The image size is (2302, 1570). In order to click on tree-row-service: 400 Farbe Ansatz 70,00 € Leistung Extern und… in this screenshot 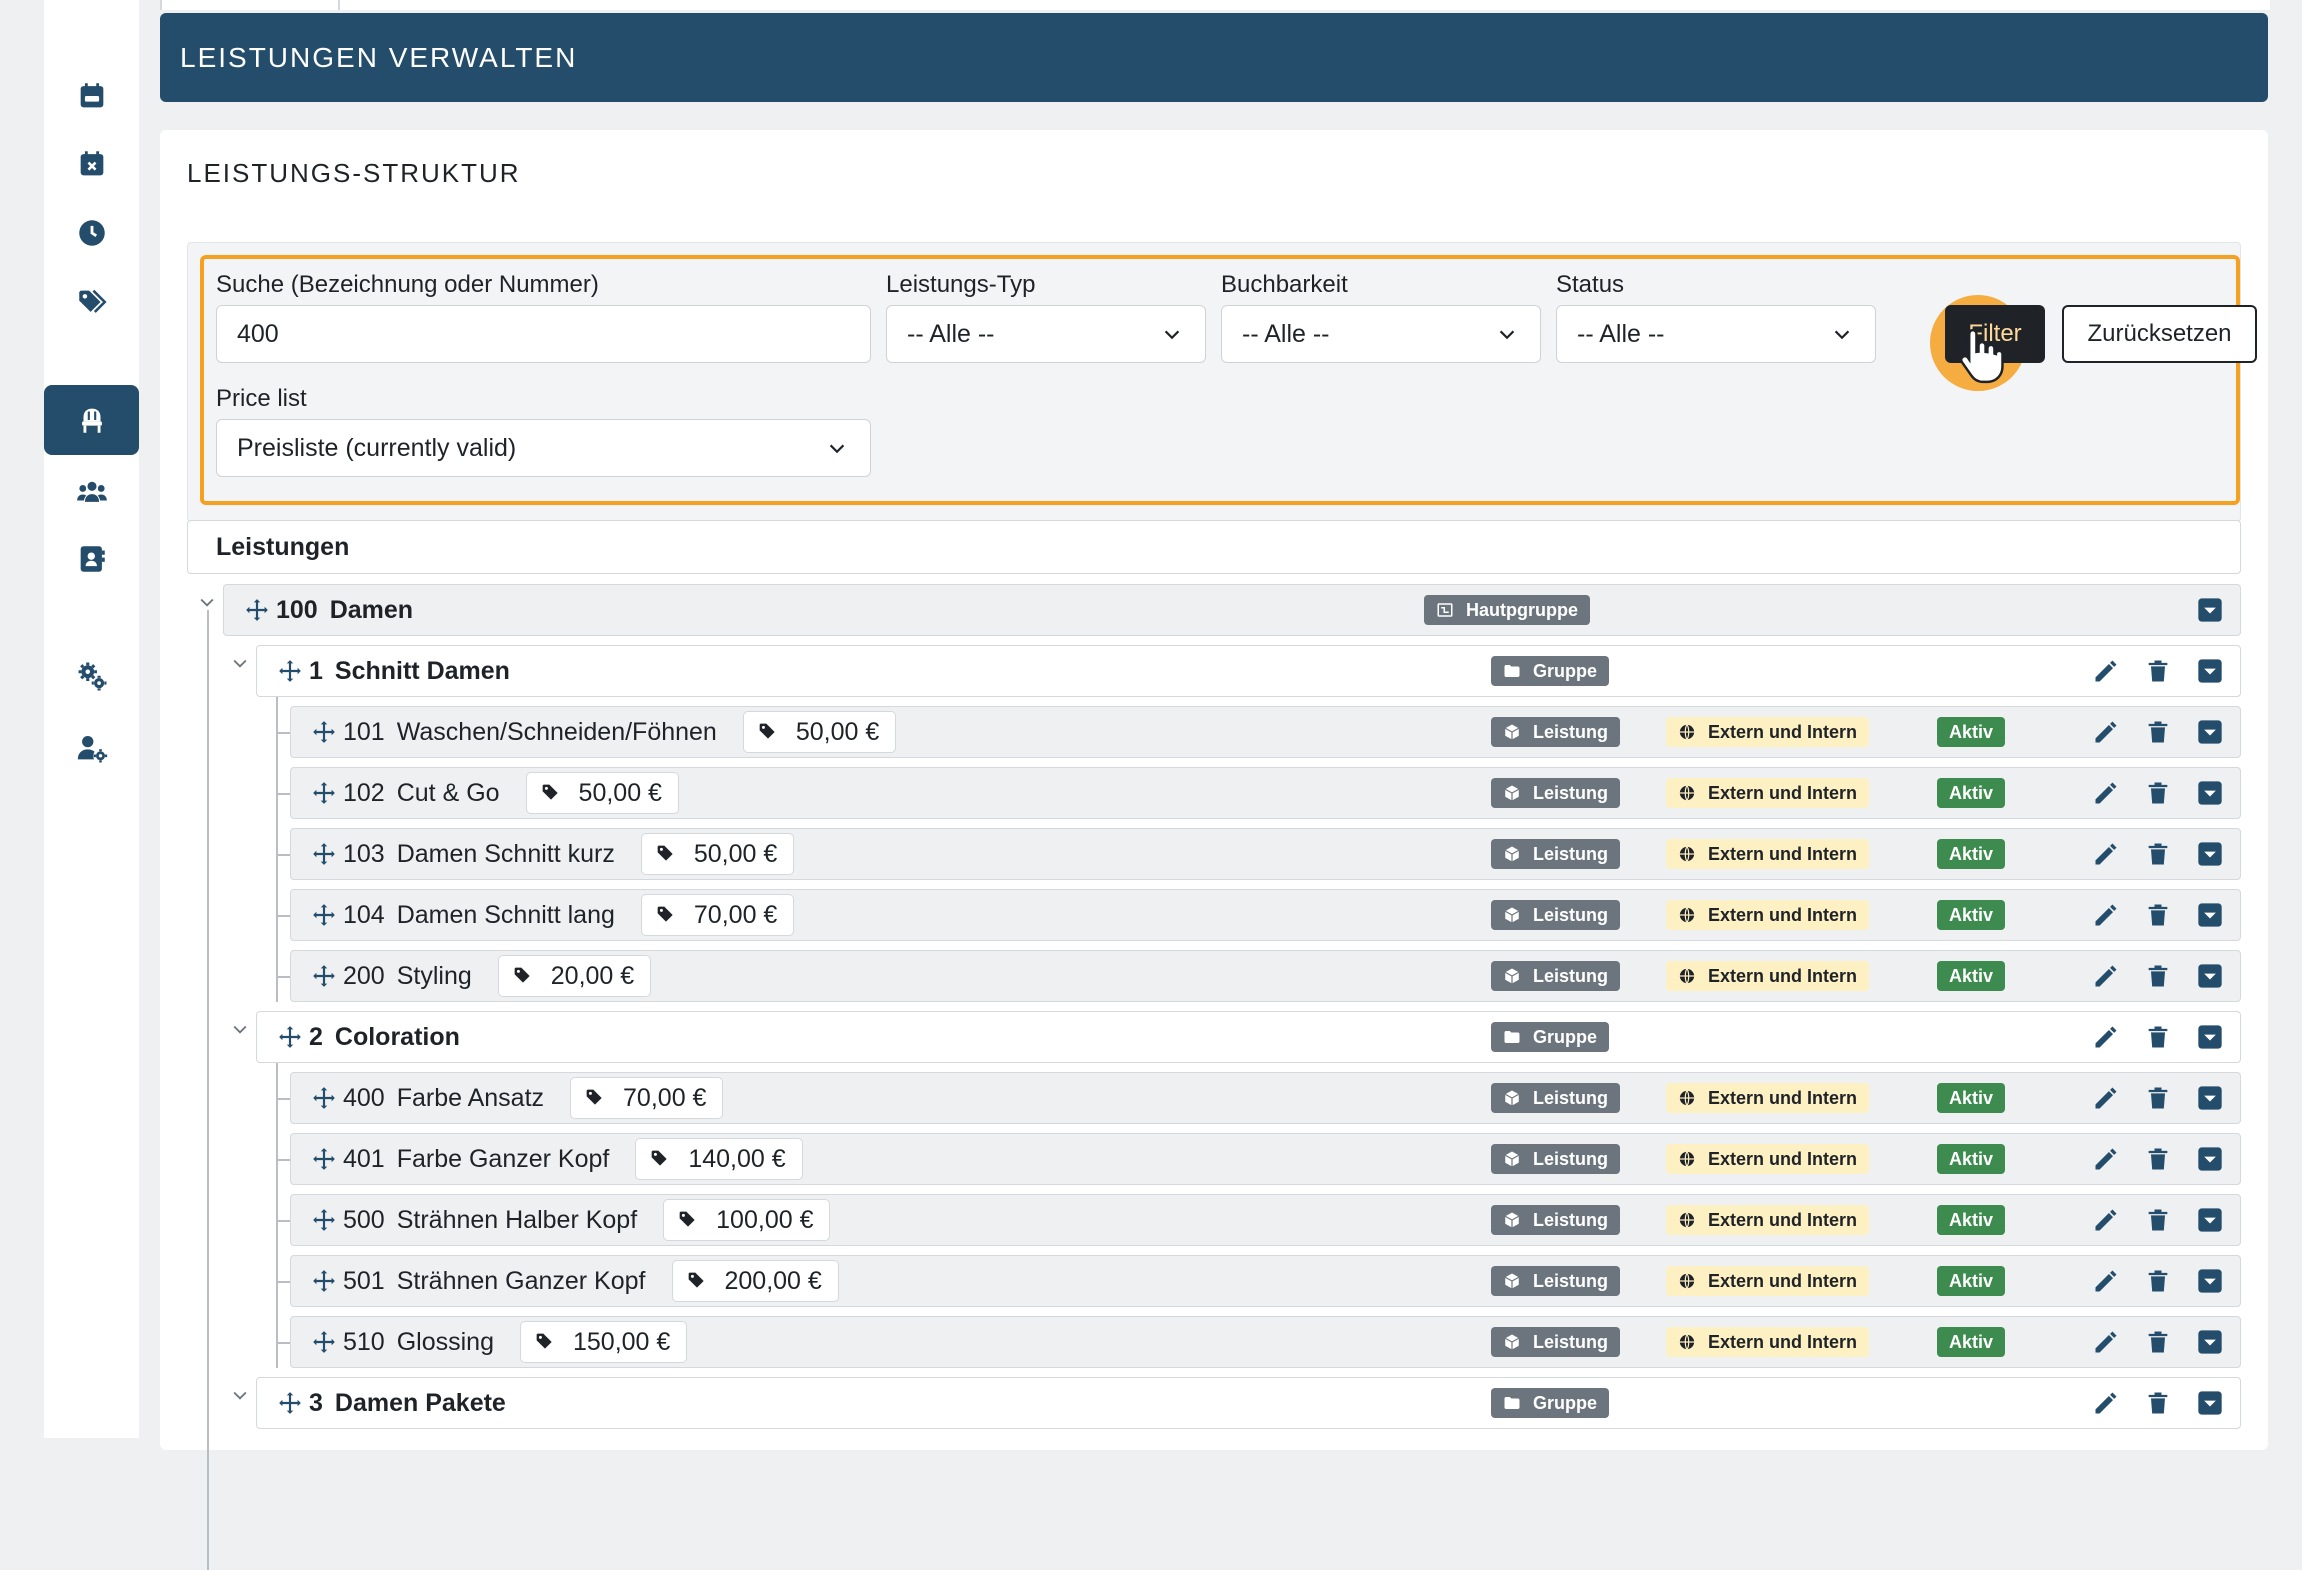, I will do `click(1265, 1098)`.